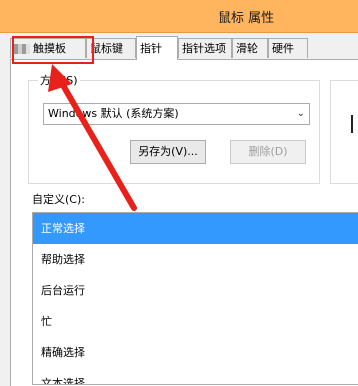 The image size is (358, 386). I want to click on tab-pointers-label: 指针, so click(151, 48).